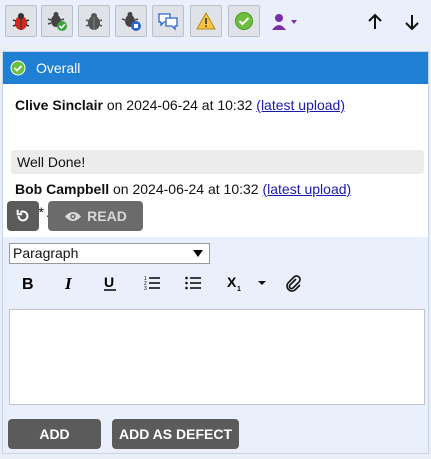 Image resolution: width=431 pixels, height=459 pixels. What do you see at coordinates (18, 68) in the screenshot?
I see `check-circle-icon` at bounding box center [18, 68].